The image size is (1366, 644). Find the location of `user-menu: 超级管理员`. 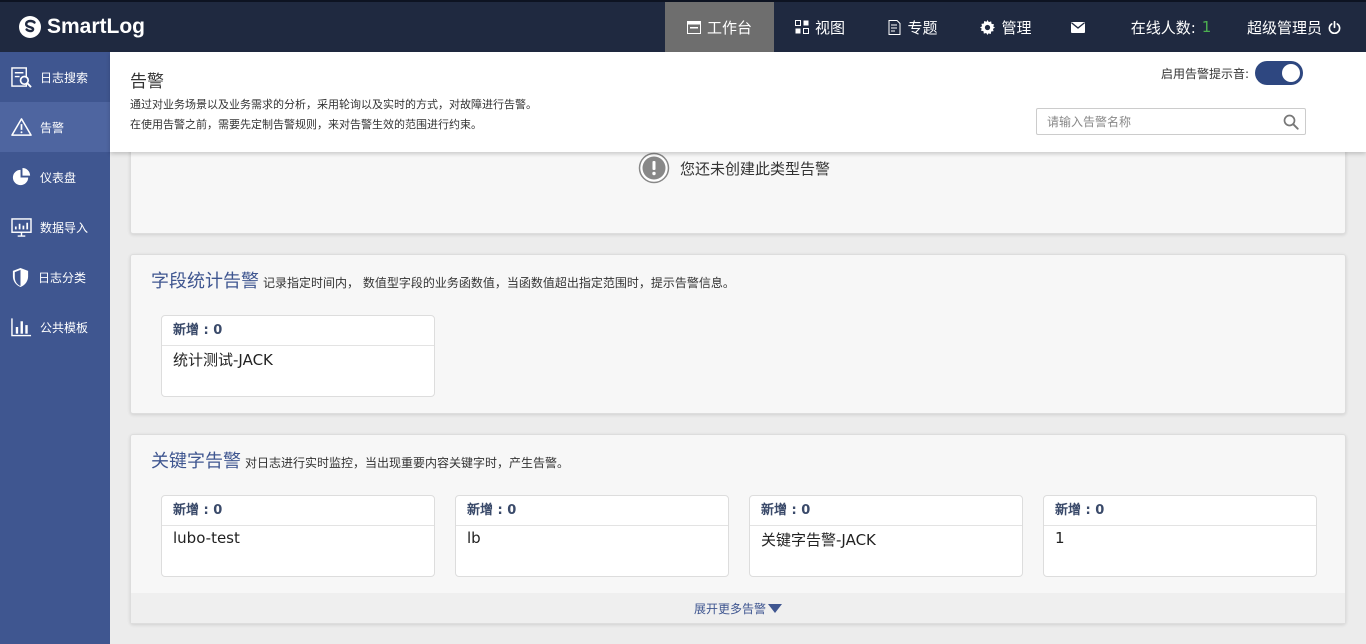

user-menu: 超级管理员 is located at coordinates (1297, 27).